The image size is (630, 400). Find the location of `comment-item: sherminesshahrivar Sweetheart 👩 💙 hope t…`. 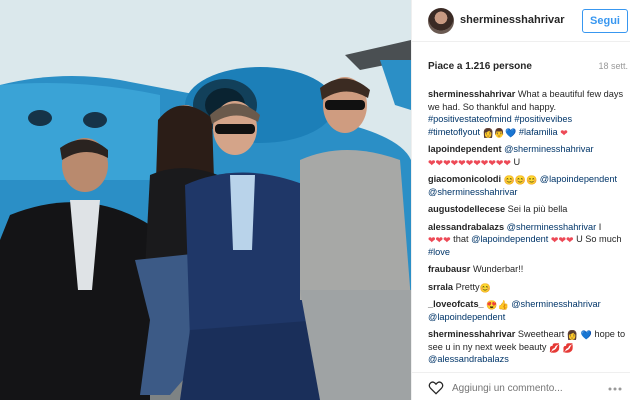

comment-item: sherminesshahrivar Sweetheart 👩 💙 hope t… is located at coordinates (527, 347).